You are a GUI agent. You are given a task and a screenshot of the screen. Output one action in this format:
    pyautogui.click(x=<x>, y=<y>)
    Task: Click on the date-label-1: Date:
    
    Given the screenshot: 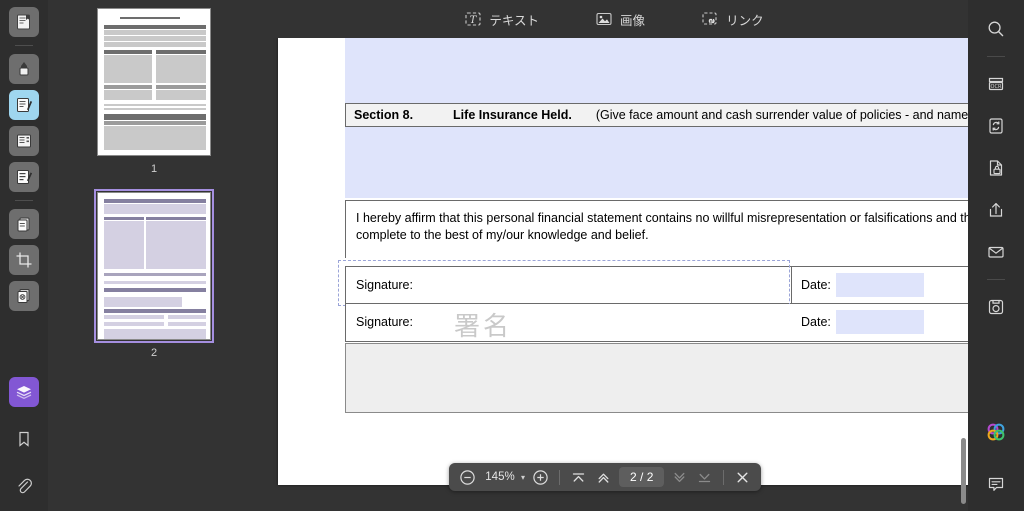 What is the action you would take?
    pyautogui.click(x=816, y=285)
    